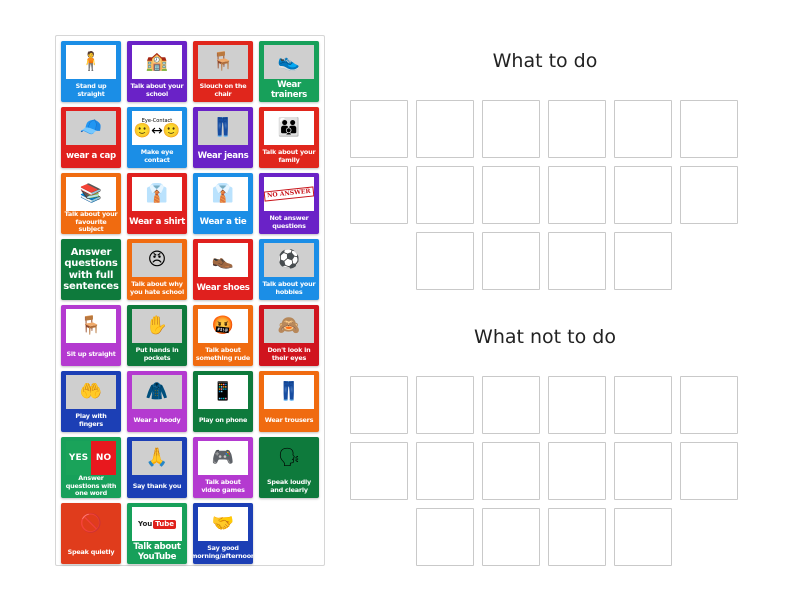 The width and height of the screenshot is (800, 600). What do you see at coordinates (223, 467) in the screenshot?
I see `draggable-card: 🎮 Talk about video games` at bounding box center [223, 467].